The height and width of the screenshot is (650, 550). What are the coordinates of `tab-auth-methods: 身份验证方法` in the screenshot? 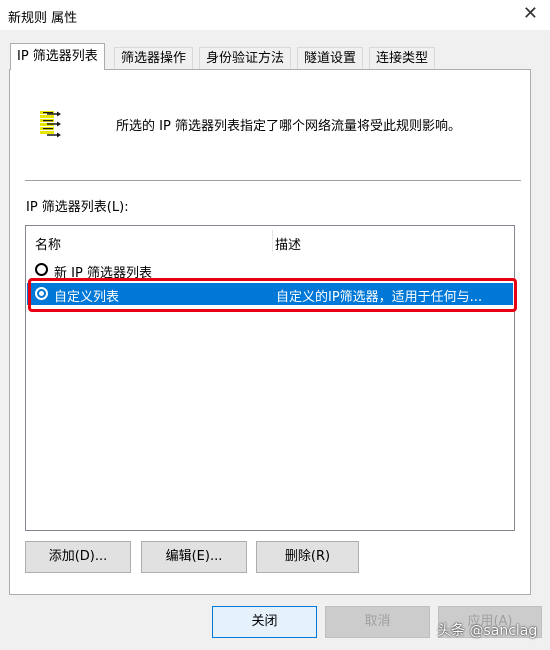 It's located at (245, 58).